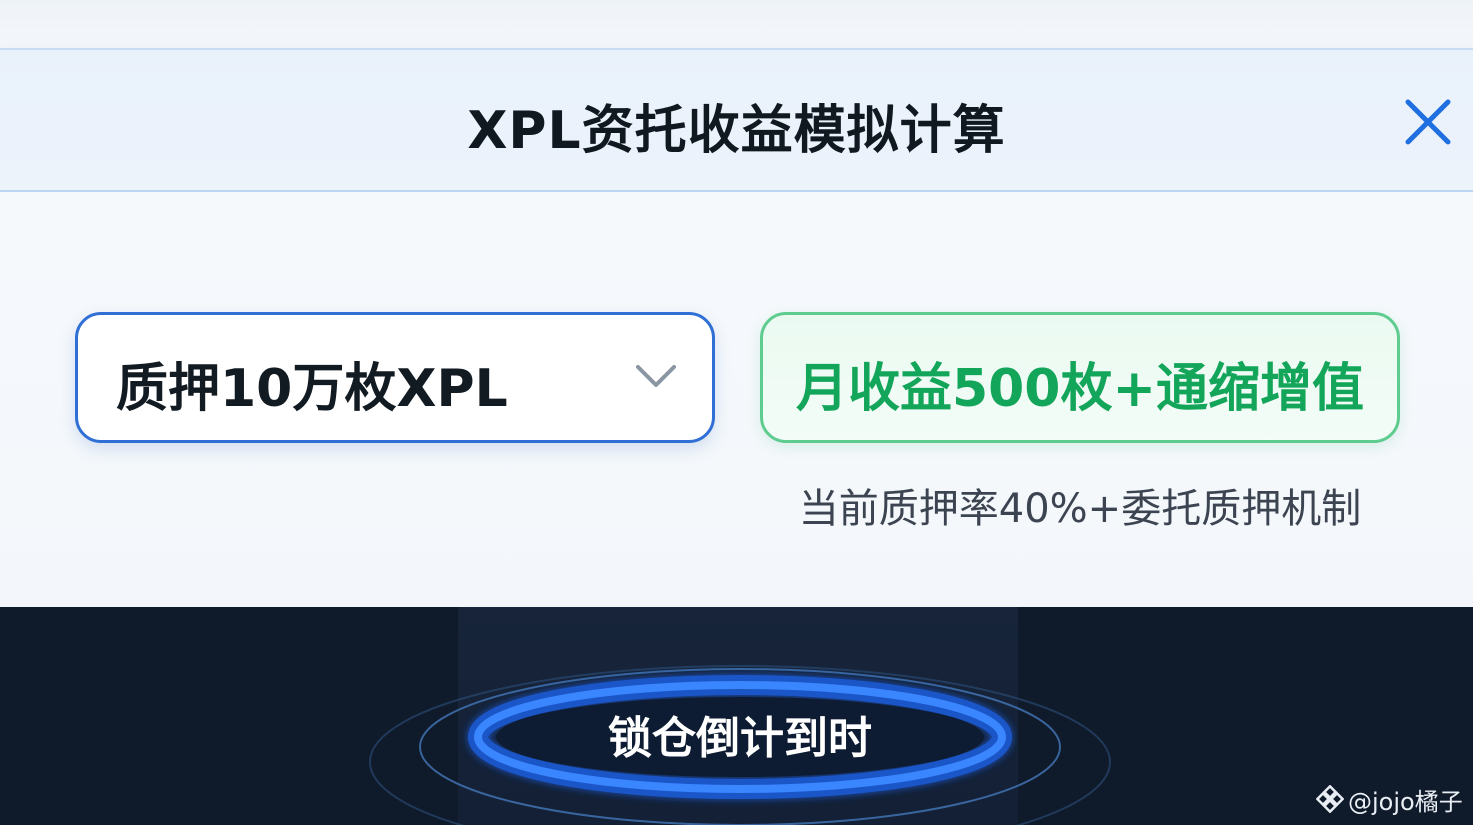 The height and width of the screenshot is (825, 1473). I want to click on modal-title: XPL资托收益模拟计算, so click(736, 131).